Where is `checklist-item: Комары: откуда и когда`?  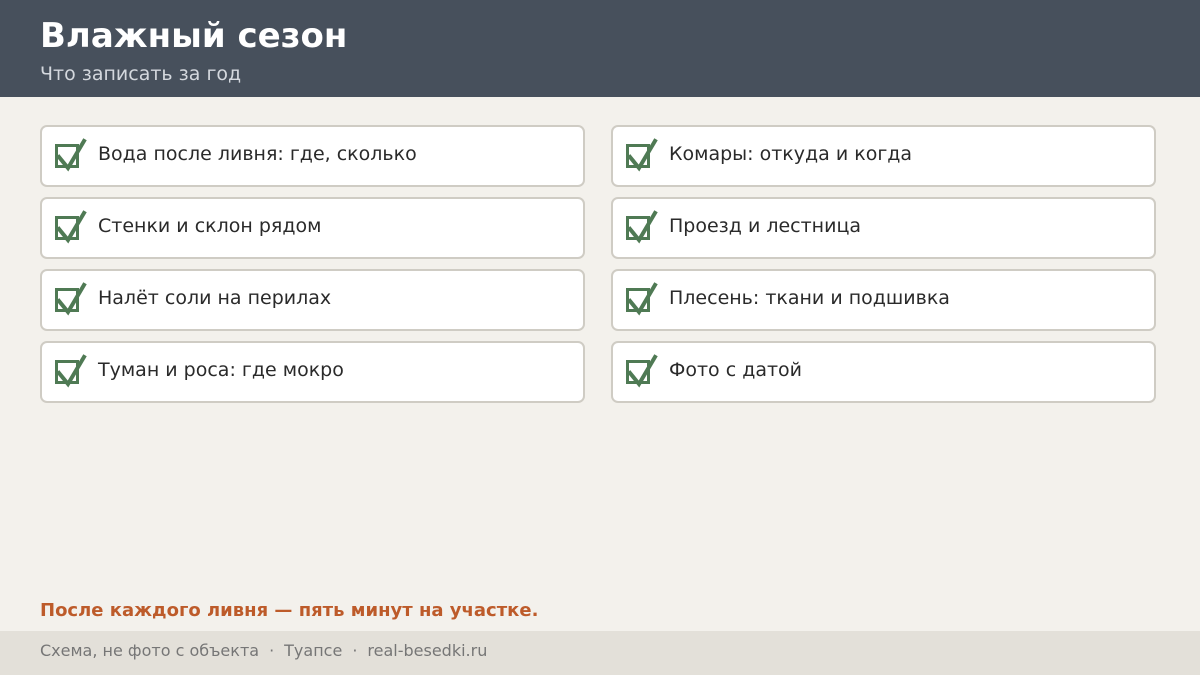
checklist-item: Комары: откуда и когда is located at coordinates (883, 156).